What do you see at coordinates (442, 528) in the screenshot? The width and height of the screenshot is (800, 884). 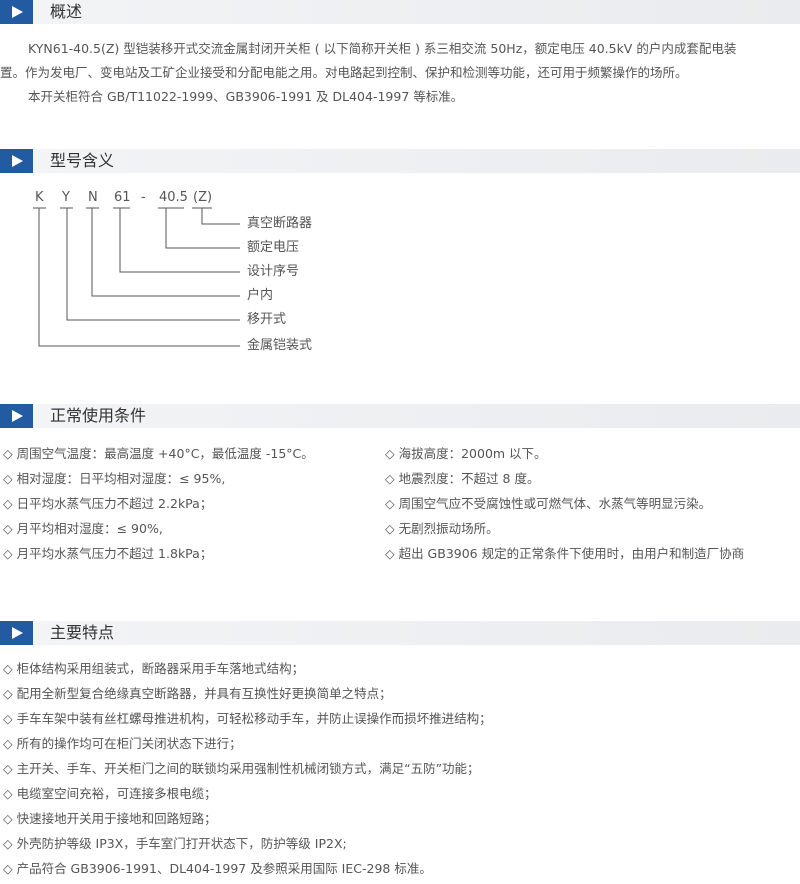 I see `condition-item: ◇ 无剧烈振动场所。` at bounding box center [442, 528].